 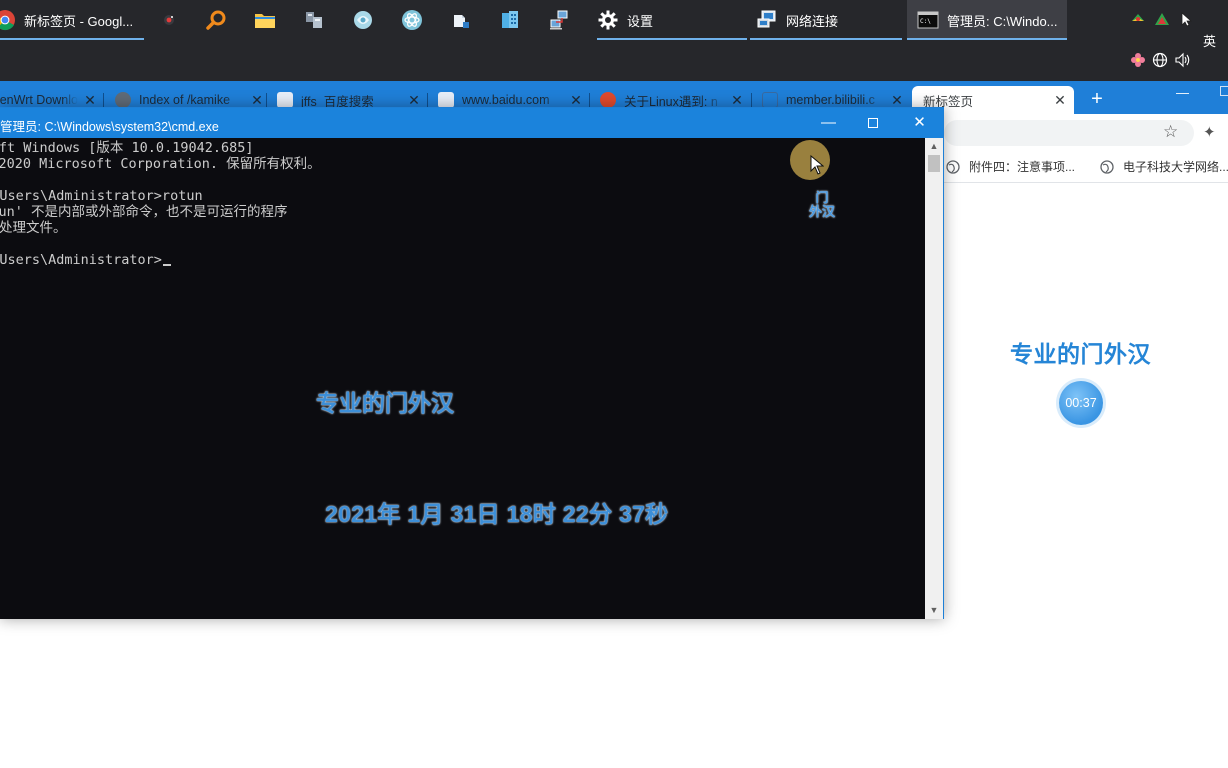 What do you see at coordinates (608, 100) in the screenshot?
I see `csdn-icon` at bounding box center [608, 100].